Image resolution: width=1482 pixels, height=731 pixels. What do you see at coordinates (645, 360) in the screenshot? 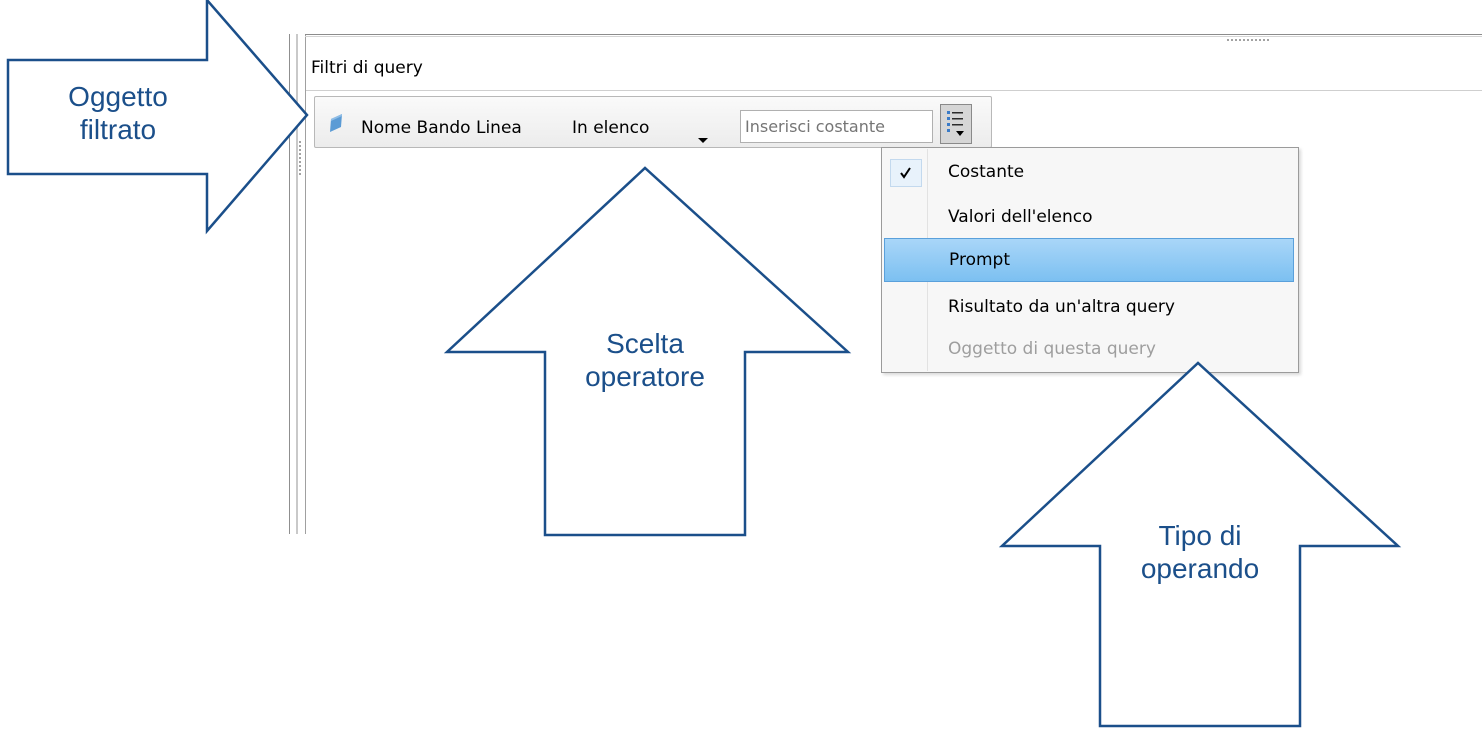
I see `annotation-operator-choice: Scelta operatore` at bounding box center [645, 360].